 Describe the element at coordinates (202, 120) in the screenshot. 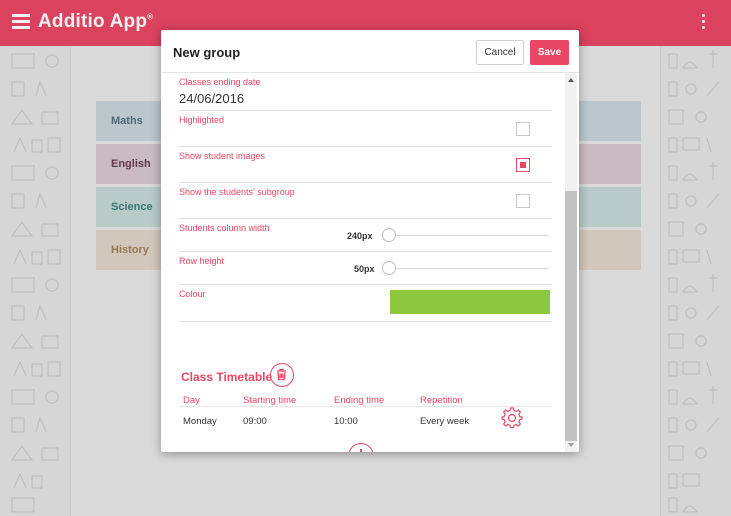

I see `highlighted-label: Highlighted` at that location.